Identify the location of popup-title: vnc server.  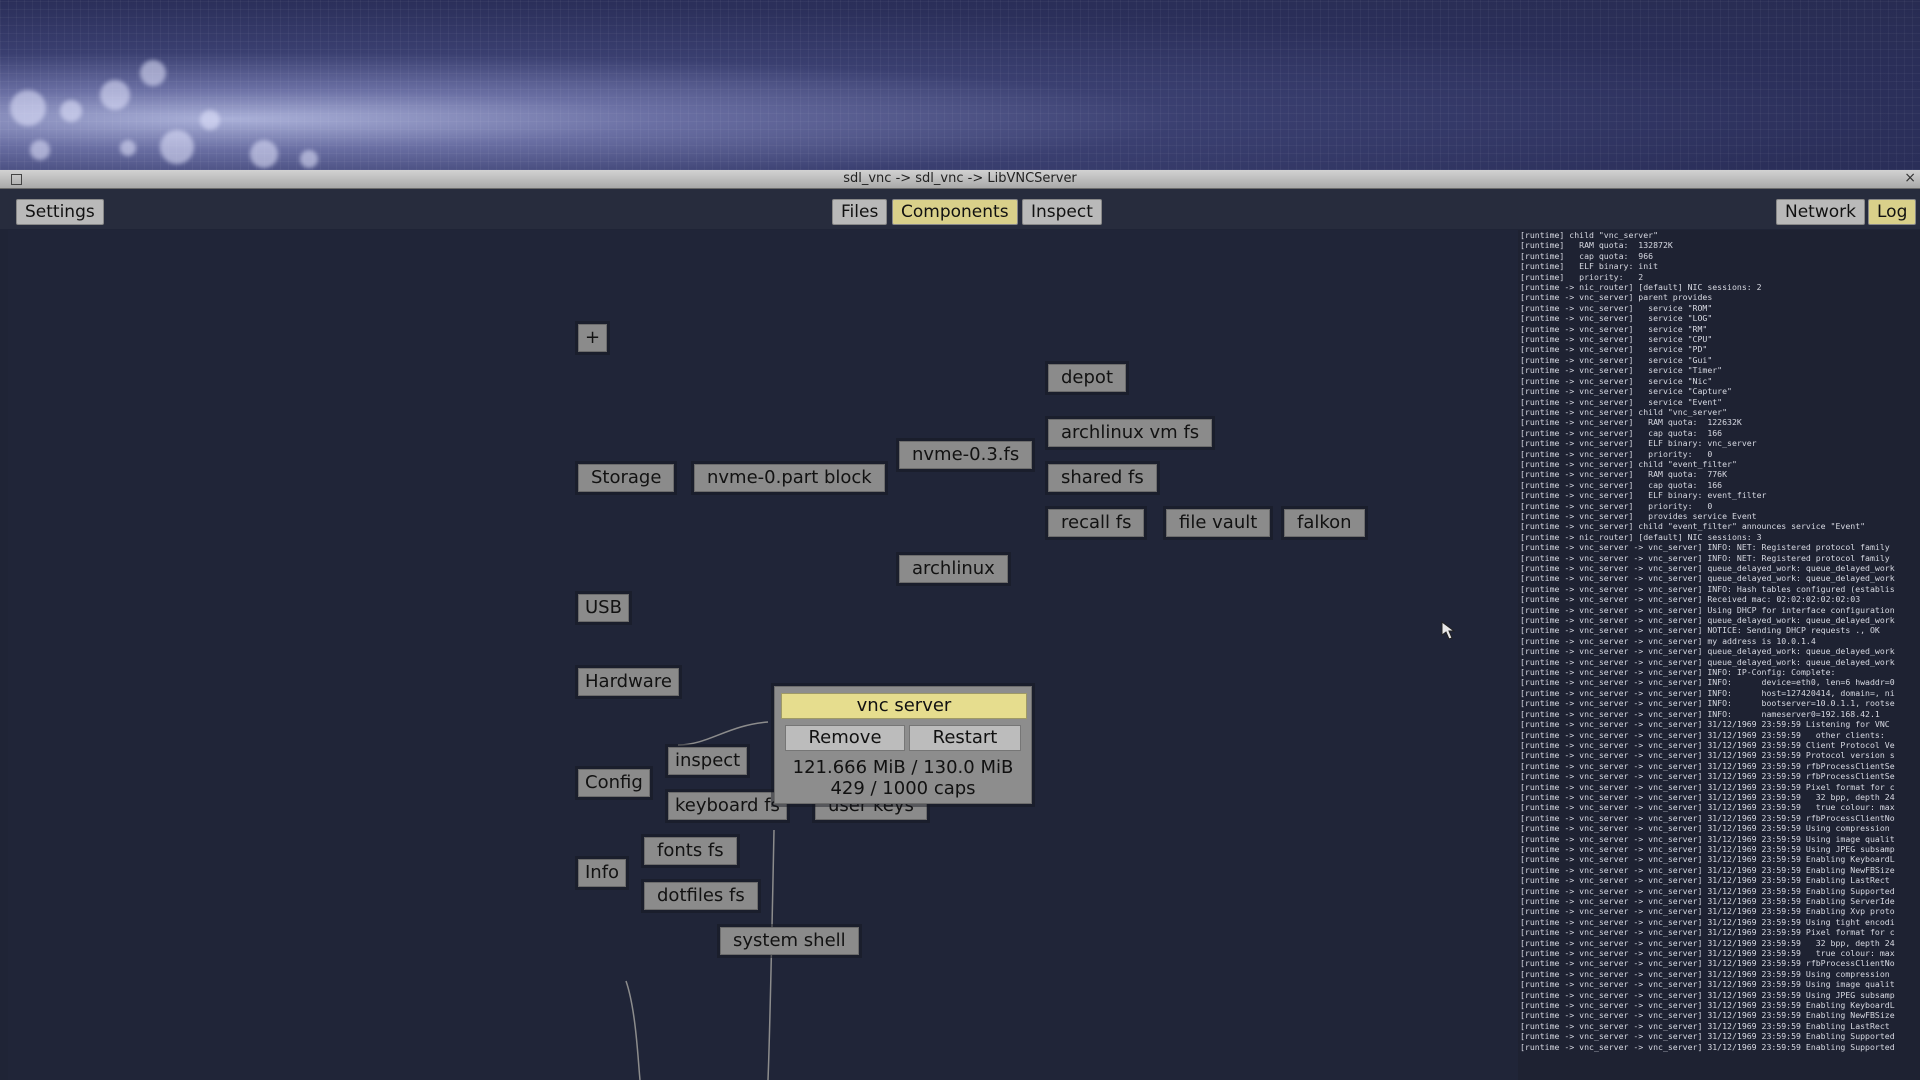
(904, 706).